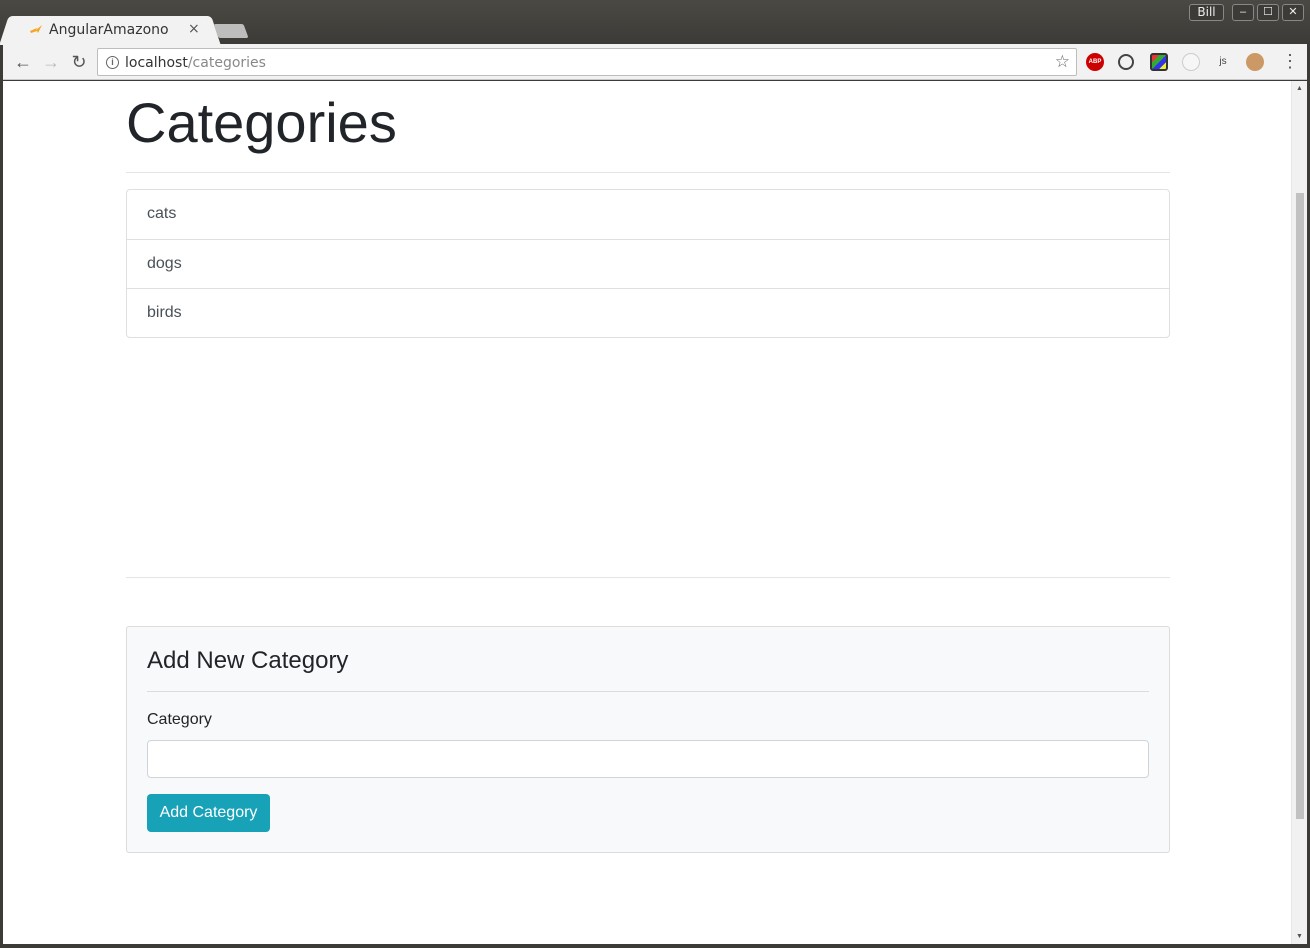  Describe the element at coordinates (179, 719) in the screenshot. I see `category-field-label: Category` at that location.